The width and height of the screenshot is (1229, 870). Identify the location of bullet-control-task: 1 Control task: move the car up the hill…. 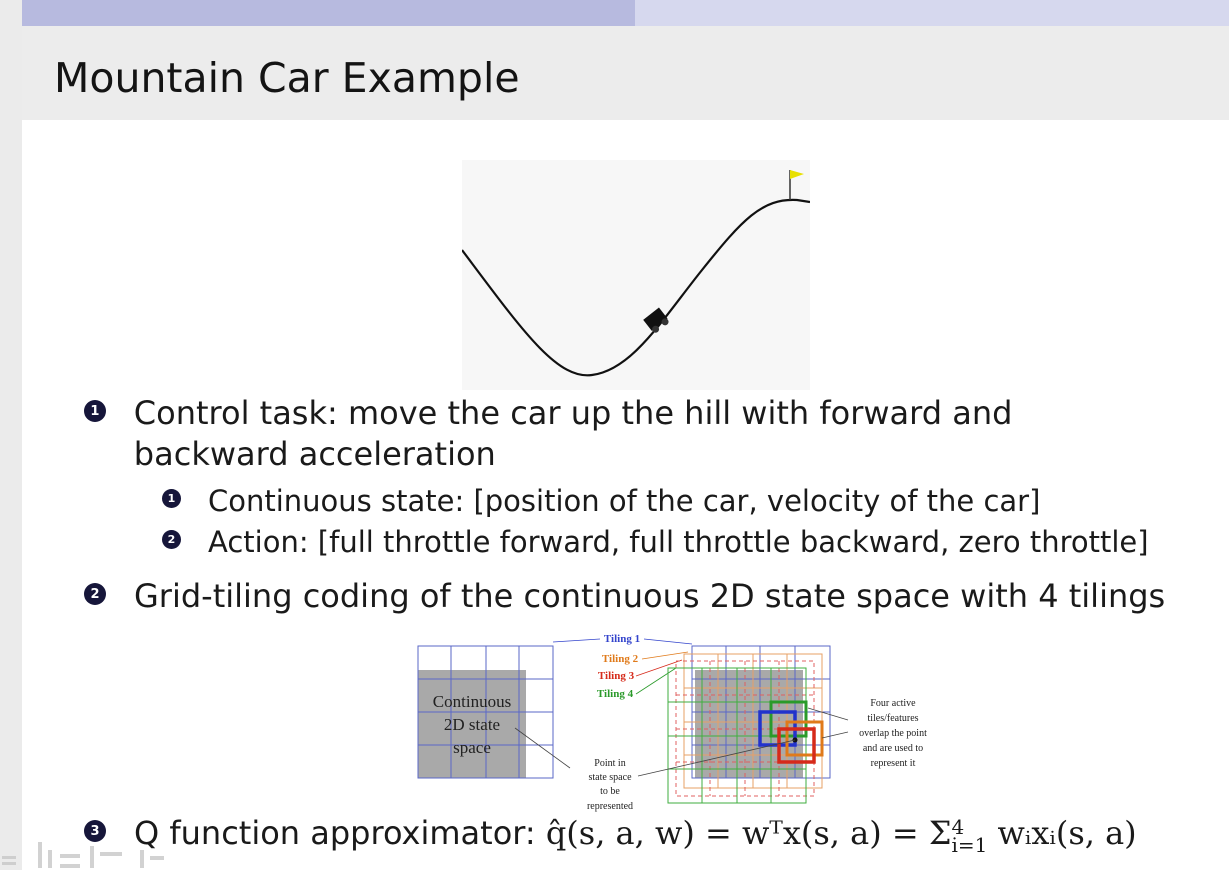
(624, 434).